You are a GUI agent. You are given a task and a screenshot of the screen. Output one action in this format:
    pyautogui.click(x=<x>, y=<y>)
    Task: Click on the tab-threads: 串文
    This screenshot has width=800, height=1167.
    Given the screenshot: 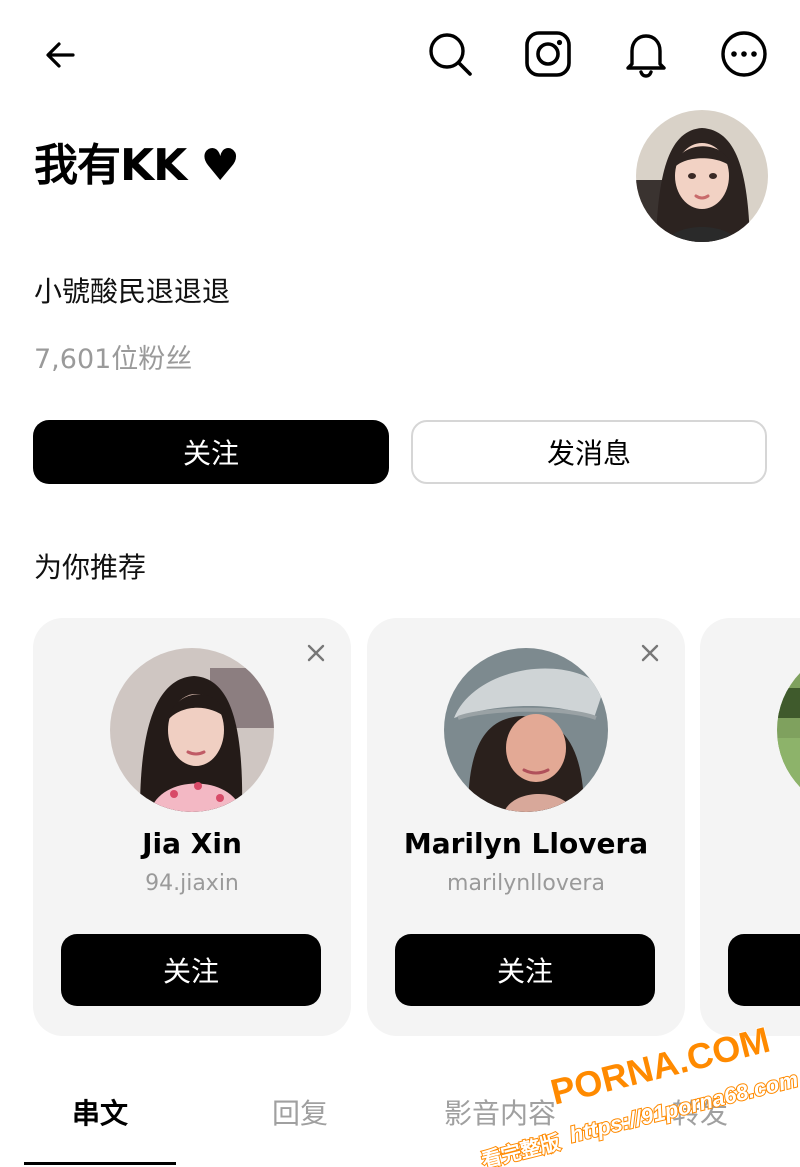 What is the action you would take?
    pyautogui.click(x=100, y=1114)
    